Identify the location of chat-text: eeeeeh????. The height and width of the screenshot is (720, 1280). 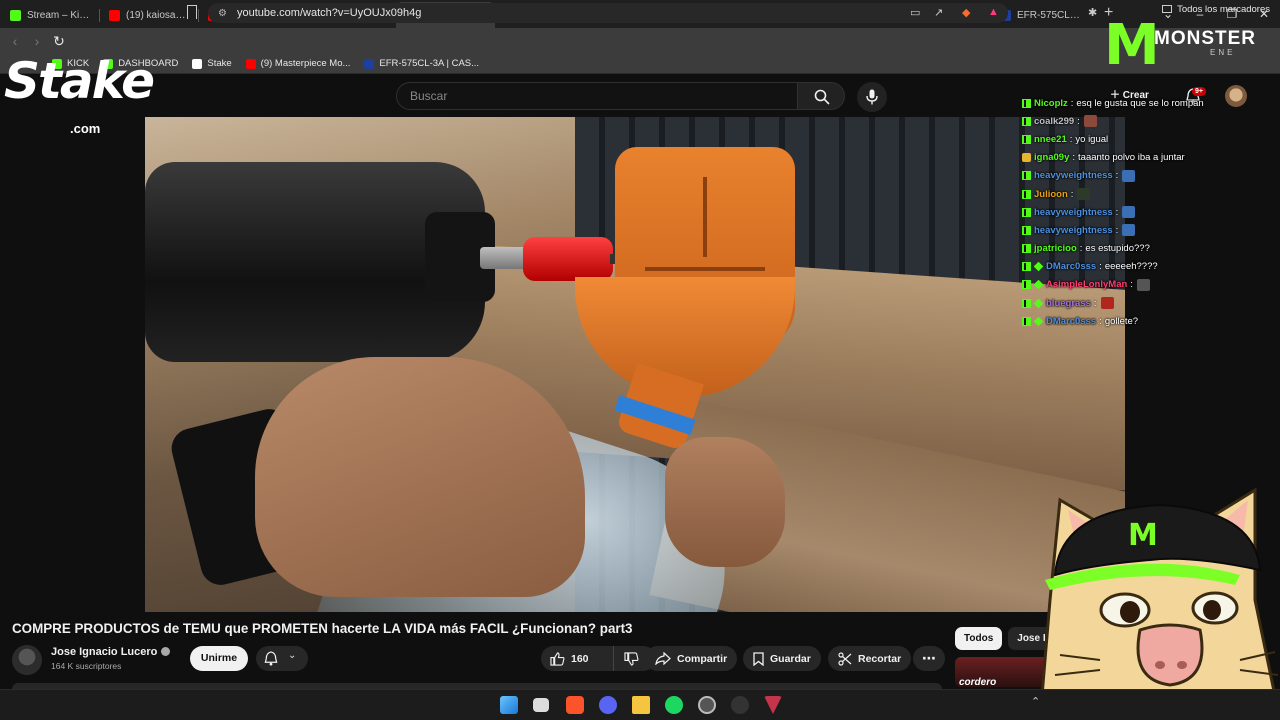
(1131, 267).